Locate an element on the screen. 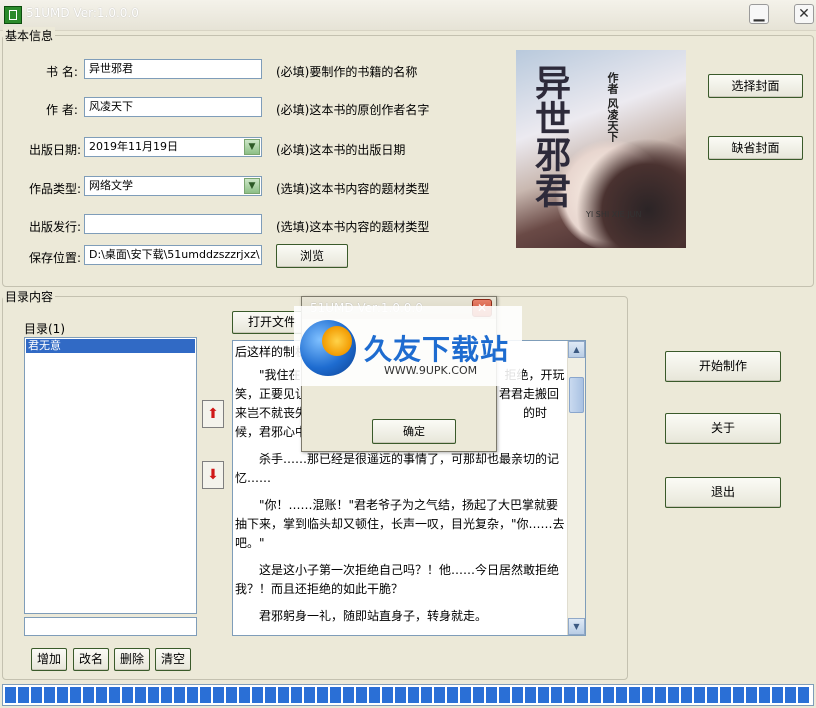 This screenshot has height=708, width=816. publish-date-picker: 2019年11月19日 ▼ is located at coordinates (173, 147).